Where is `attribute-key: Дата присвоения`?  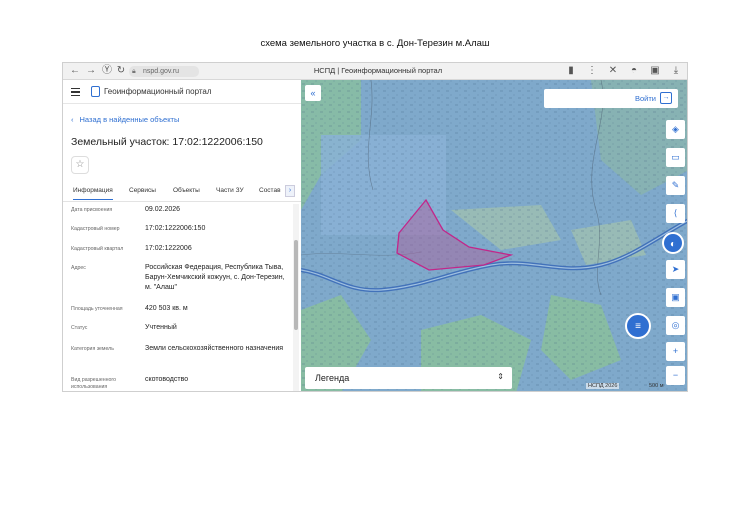
attribute-key: Дата присвоения is located at coordinates (92, 210).